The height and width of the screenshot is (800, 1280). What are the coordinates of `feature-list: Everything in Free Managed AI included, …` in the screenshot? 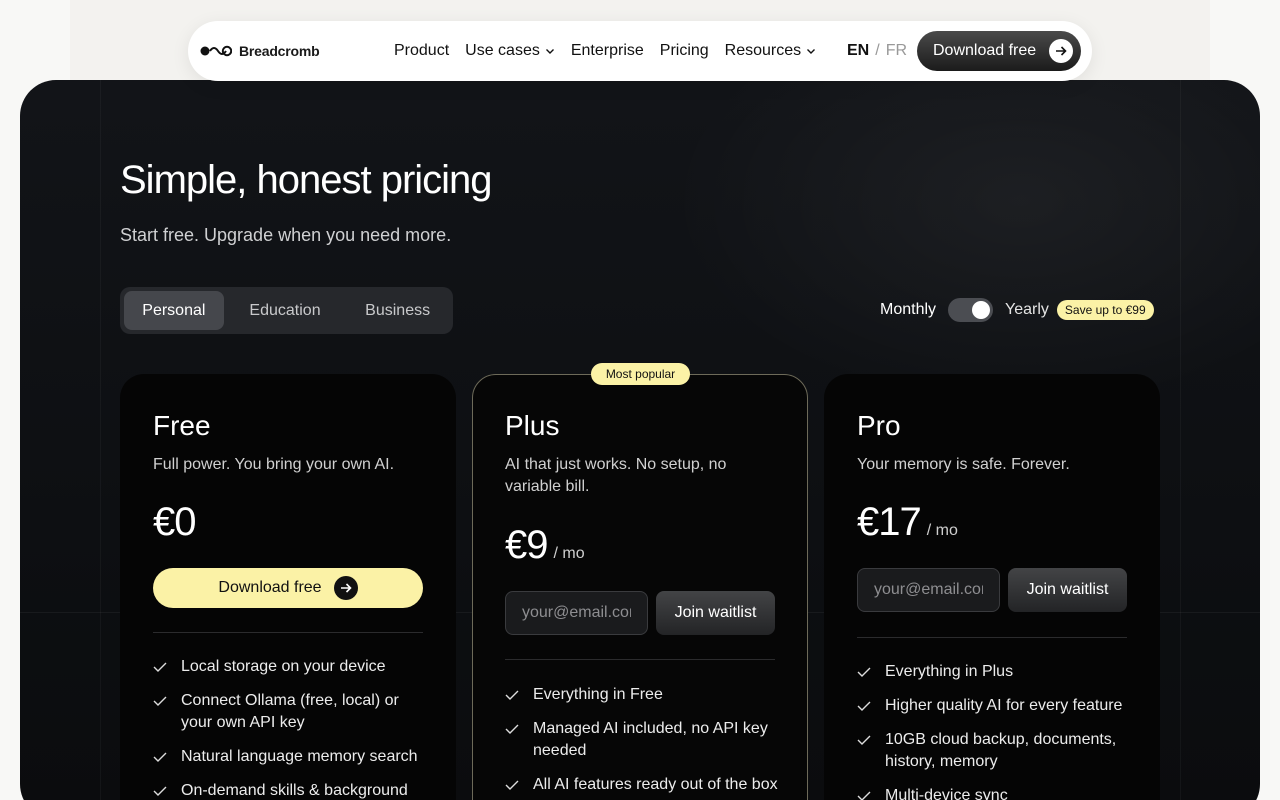 It's located at (645, 742).